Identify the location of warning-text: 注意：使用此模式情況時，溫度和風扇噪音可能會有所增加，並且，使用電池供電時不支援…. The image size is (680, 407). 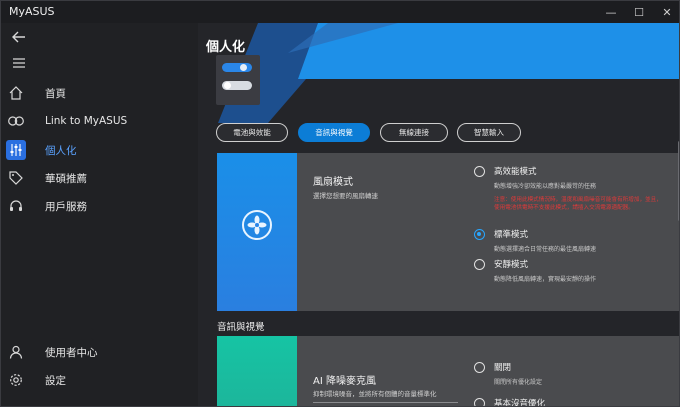
(578, 204).